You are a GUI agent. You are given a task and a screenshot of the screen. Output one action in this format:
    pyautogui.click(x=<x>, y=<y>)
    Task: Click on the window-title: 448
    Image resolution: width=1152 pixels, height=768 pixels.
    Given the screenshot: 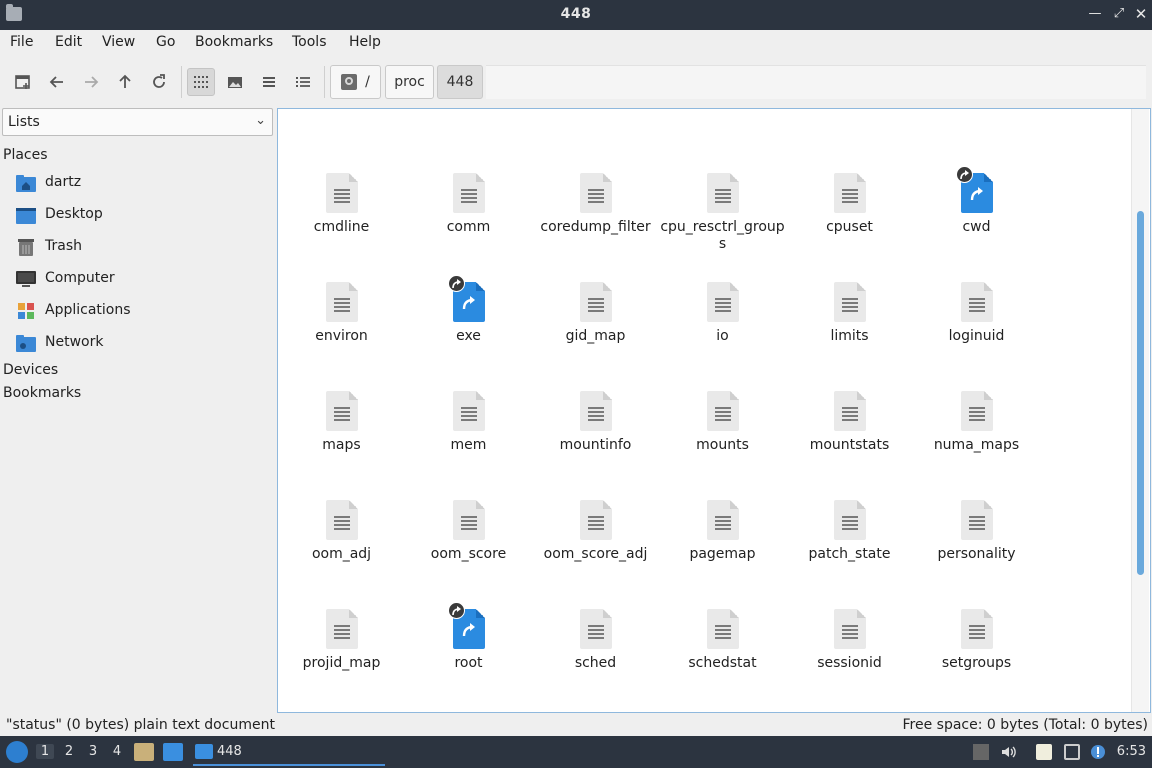 What is the action you would take?
    pyautogui.click(x=576, y=14)
    